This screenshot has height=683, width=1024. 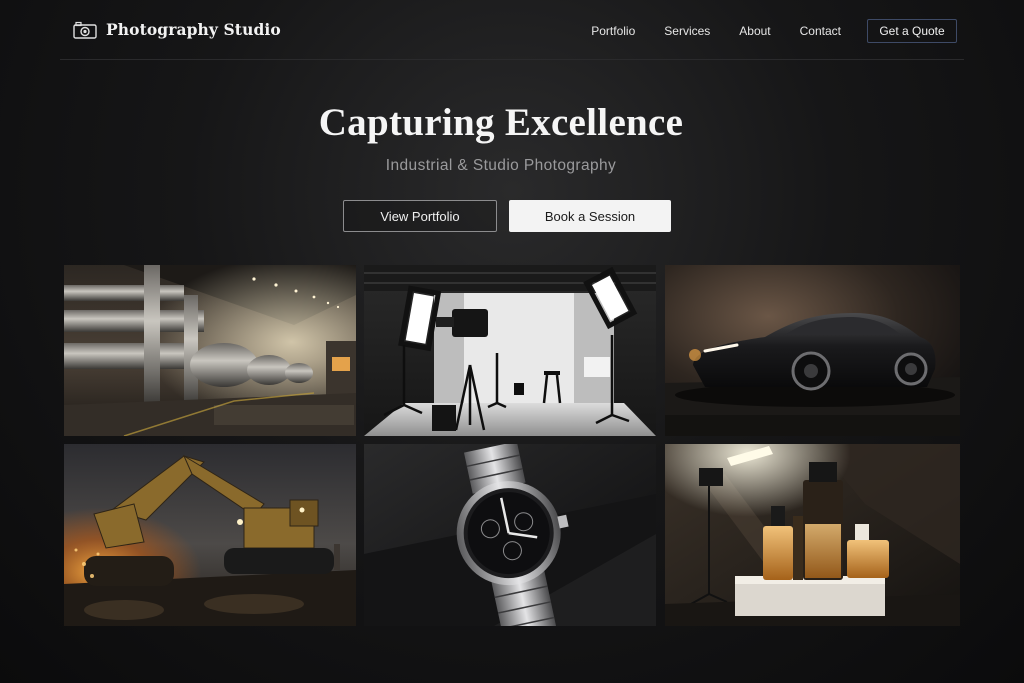 I want to click on sports-car-image, so click(x=812, y=350).